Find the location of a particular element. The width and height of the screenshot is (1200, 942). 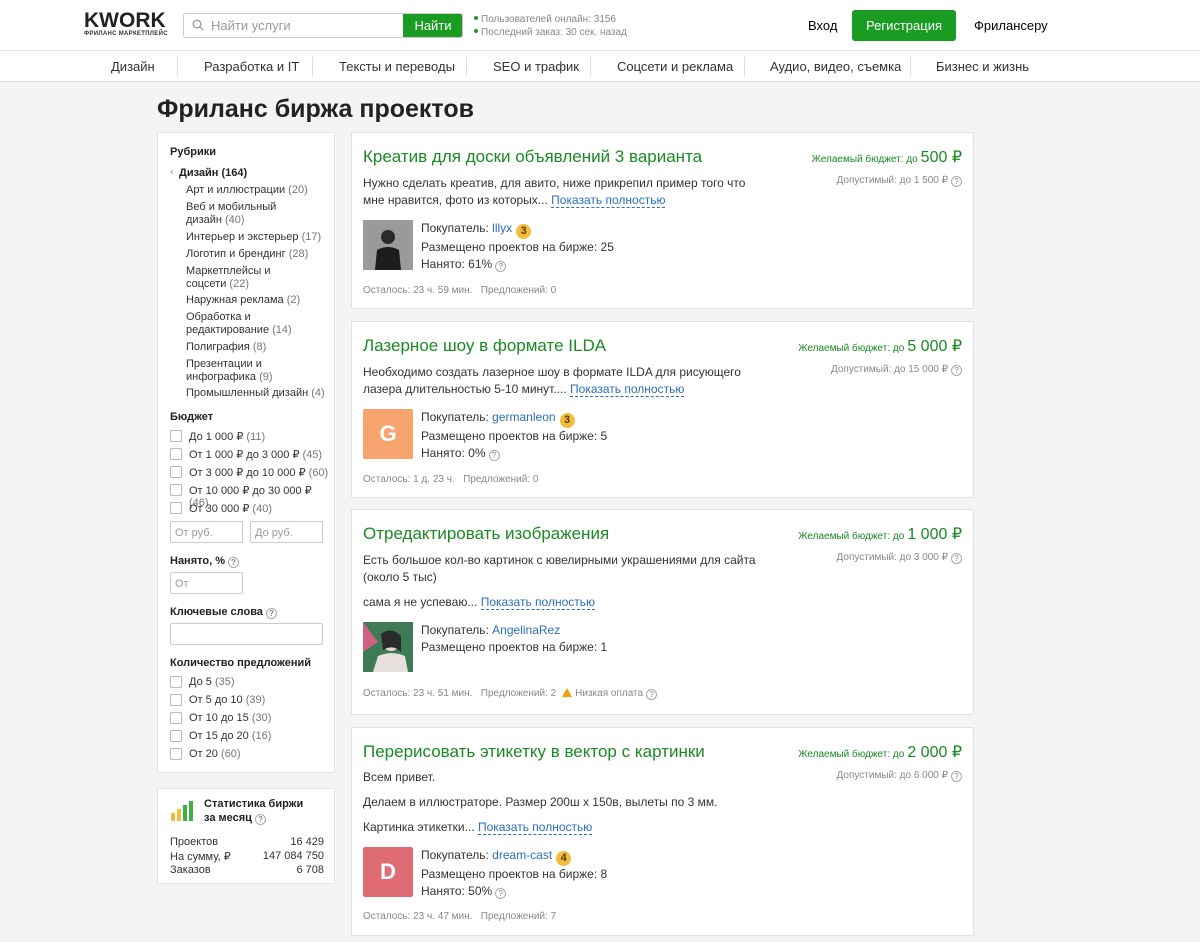

online-users: Пользователей онлайн: 3156 is located at coordinates (548, 19).